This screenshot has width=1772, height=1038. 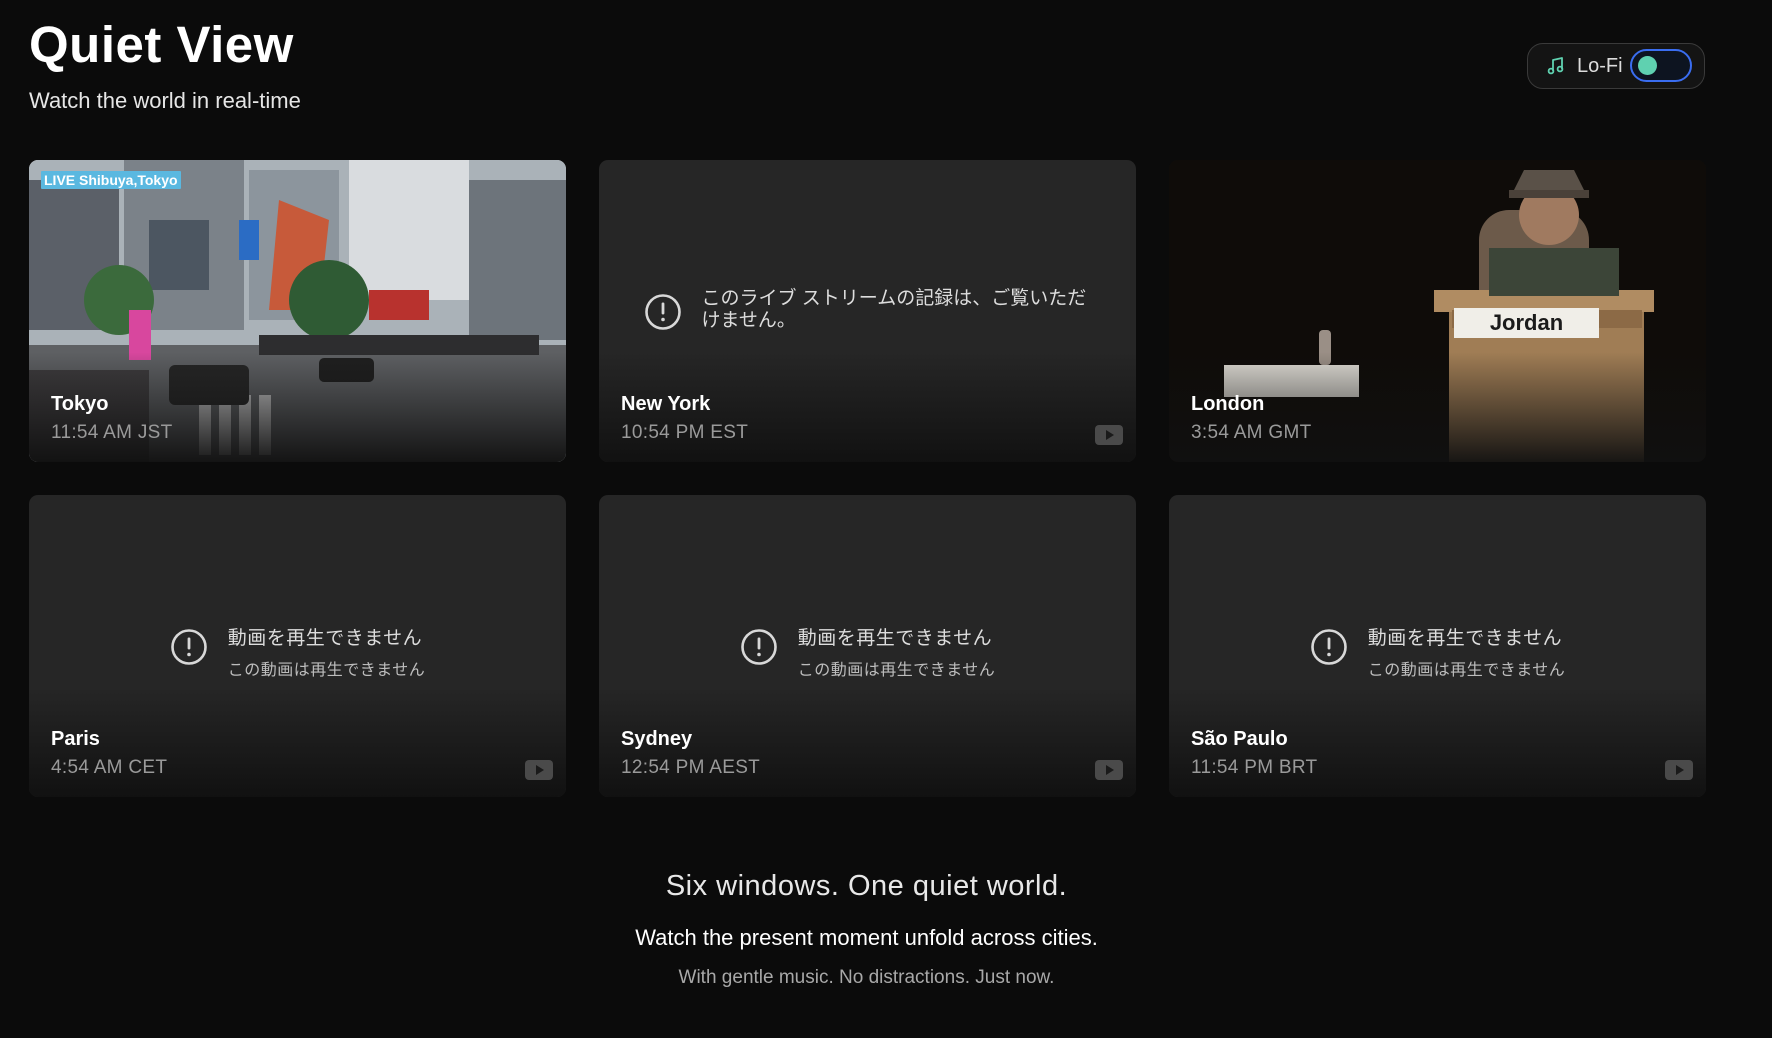 What do you see at coordinates (1251, 432) in the screenshot?
I see `city-time: 3:54 AM GMT` at bounding box center [1251, 432].